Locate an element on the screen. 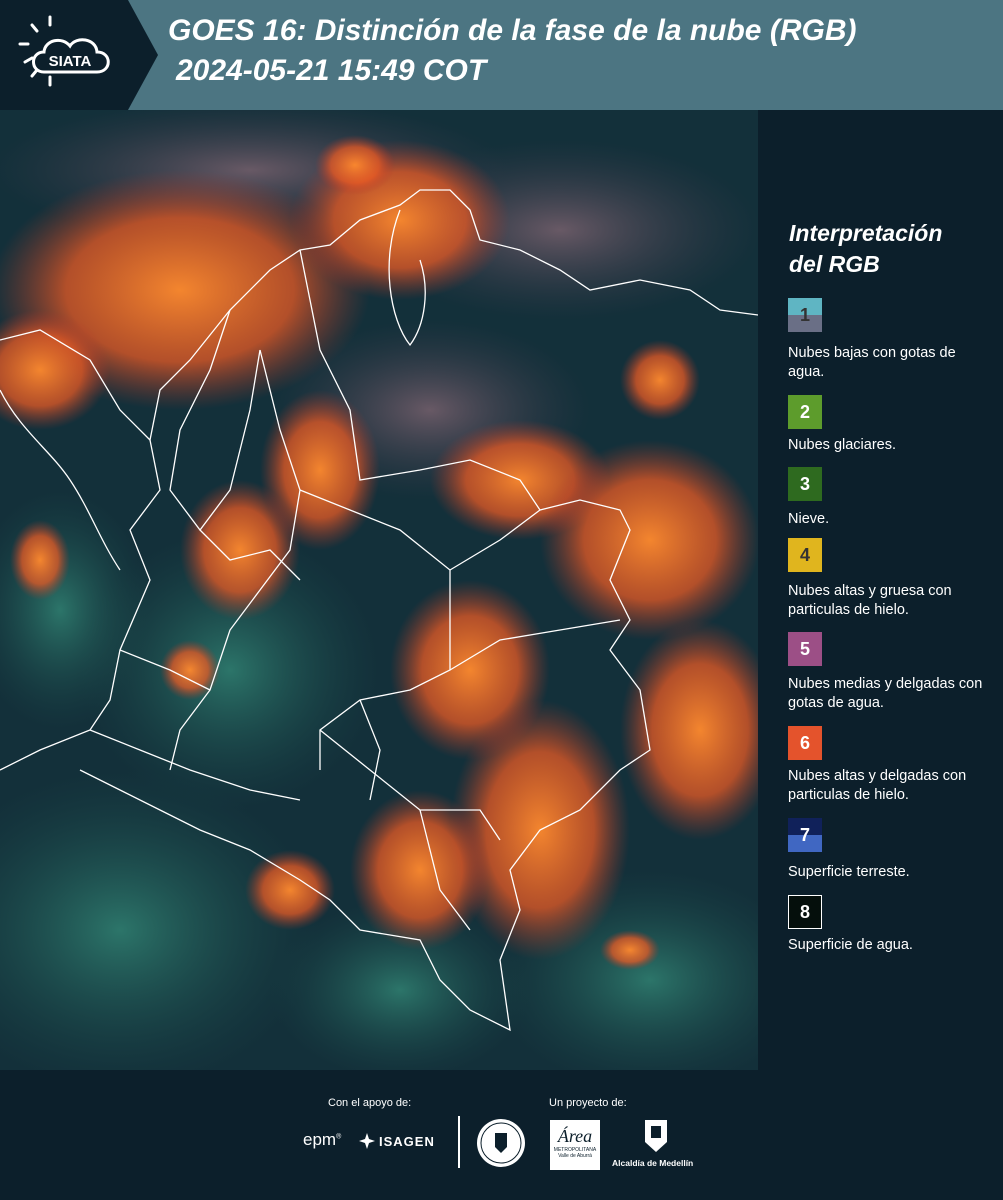  epm-logo-text: epm is located at coordinates (320, 1139).